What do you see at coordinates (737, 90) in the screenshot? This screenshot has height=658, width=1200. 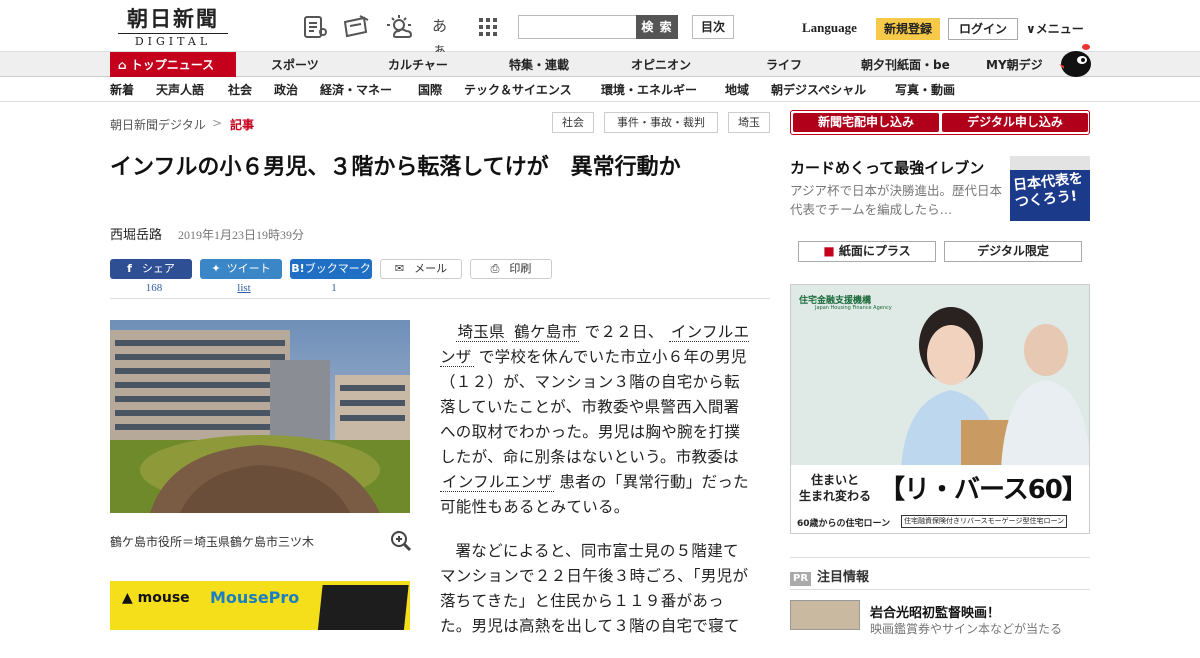 I see `nav-region: 地域` at bounding box center [737, 90].